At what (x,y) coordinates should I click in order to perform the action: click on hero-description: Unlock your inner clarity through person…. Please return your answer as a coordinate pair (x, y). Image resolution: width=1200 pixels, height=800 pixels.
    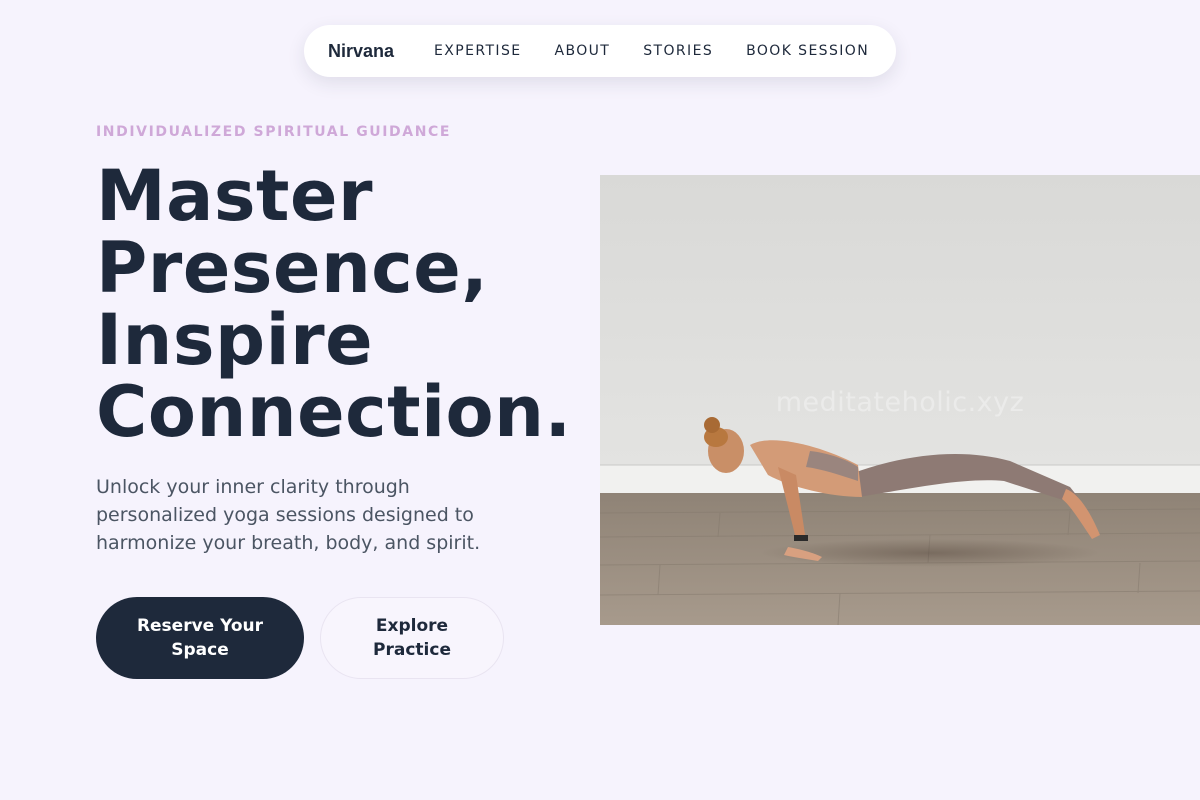
    Looking at the image, I should click on (288, 515).